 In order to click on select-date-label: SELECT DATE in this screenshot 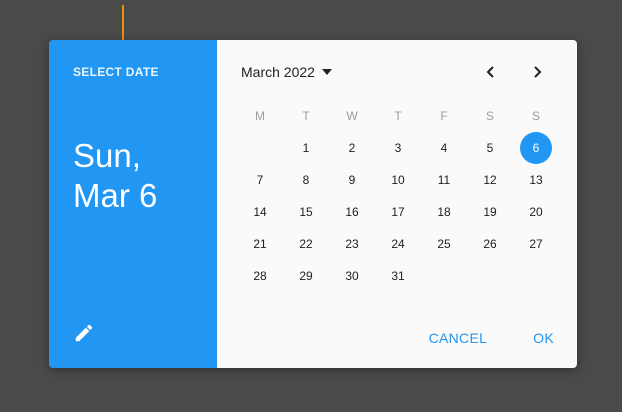, I will do `click(116, 72)`.